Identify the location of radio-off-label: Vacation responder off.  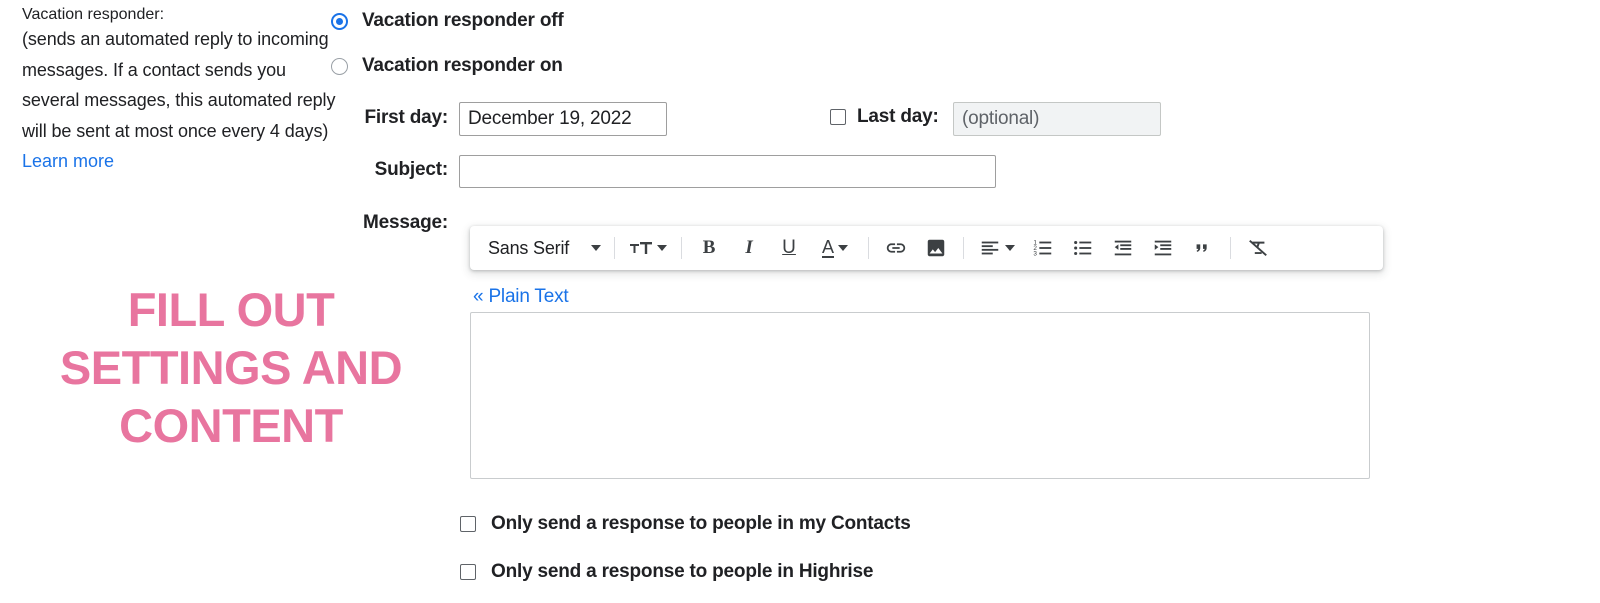
(463, 21).